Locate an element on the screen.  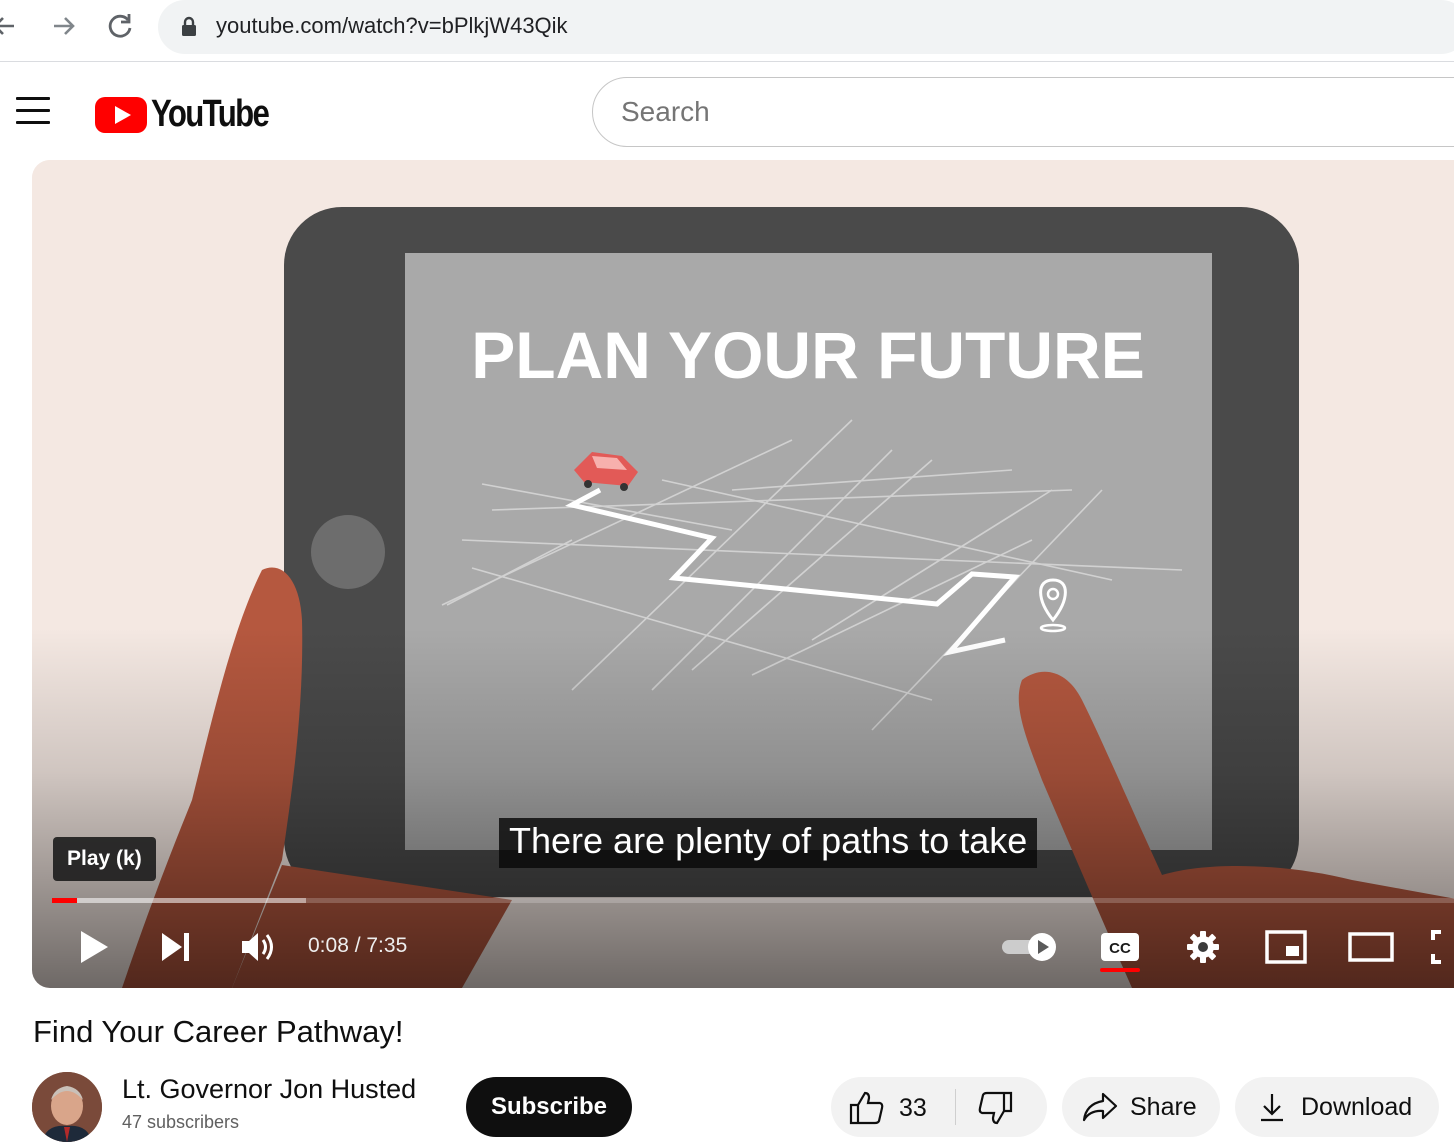
youtube-logo: YouTube is located at coordinates (194, 114).